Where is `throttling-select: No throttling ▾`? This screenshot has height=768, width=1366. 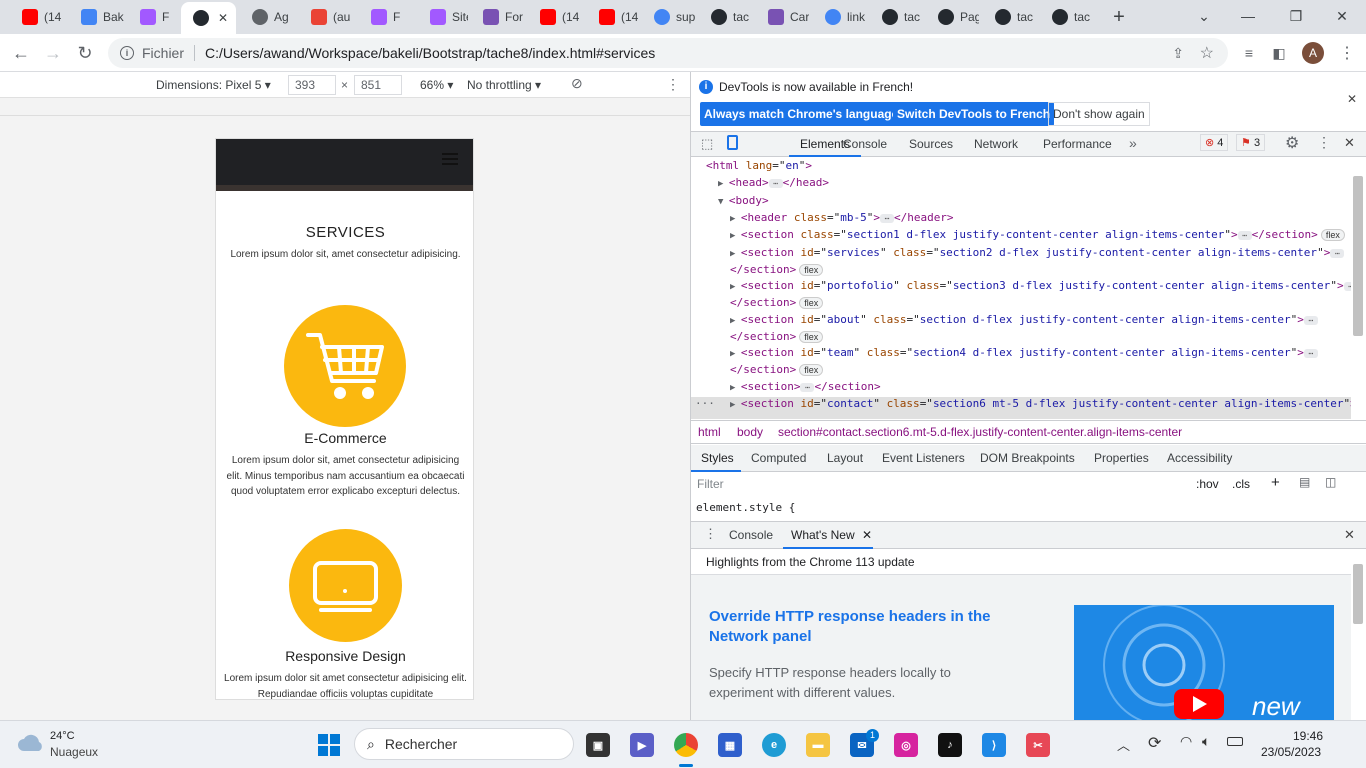 throttling-select: No throttling ▾ is located at coordinates (504, 85).